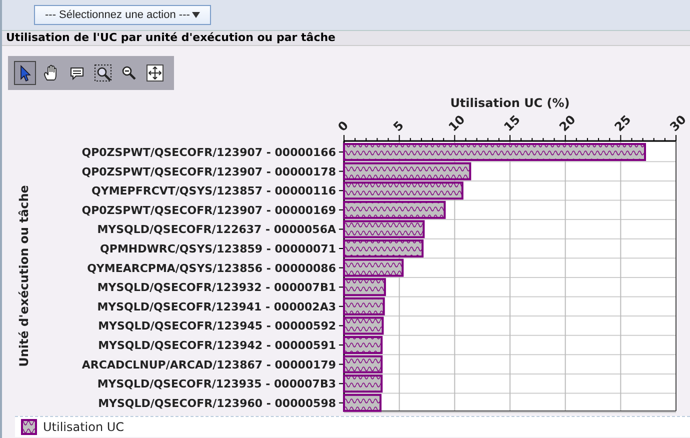  What do you see at coordinates (217, 326) in the screenshot?
I see `category-label: MYSQLD/QSECOFR/123945 - 00000592` at bounding box center [217, 326].